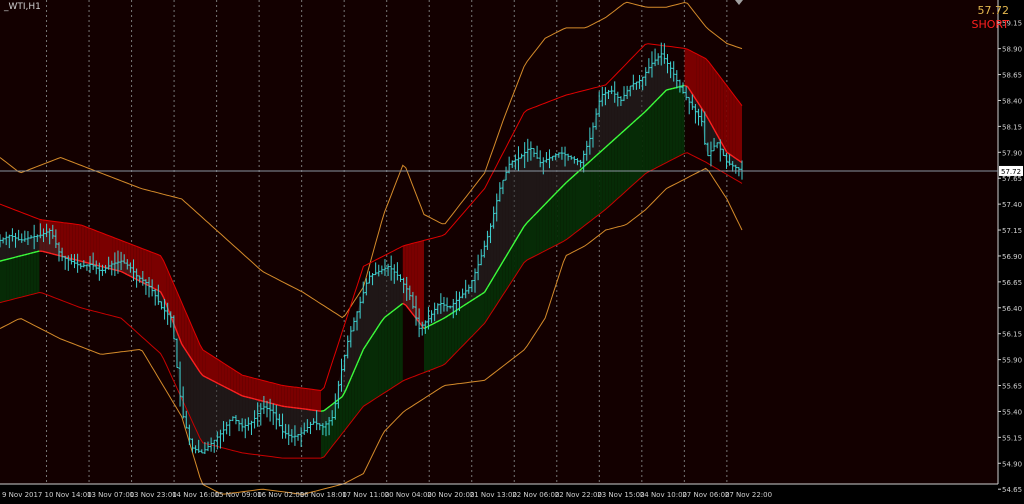 This screenshot has width=1024, height=504. What do you see at coordinates (1012, 464) in the screenshot?
I see `y-tick-label: 54.90` at bounding box center [1012, 464].